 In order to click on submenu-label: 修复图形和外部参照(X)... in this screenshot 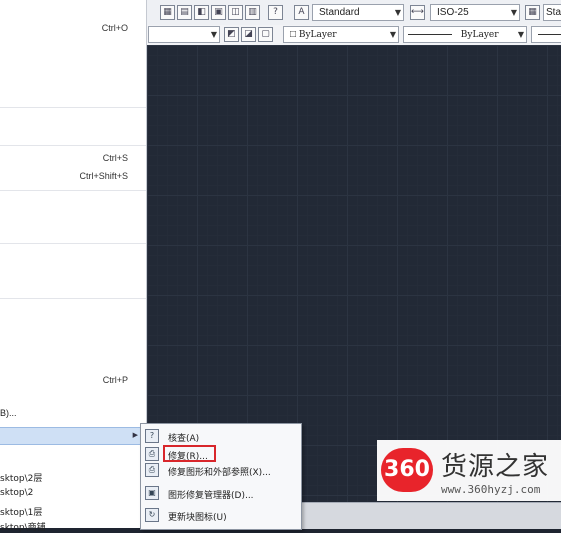, I will do `click(219, 473)`.